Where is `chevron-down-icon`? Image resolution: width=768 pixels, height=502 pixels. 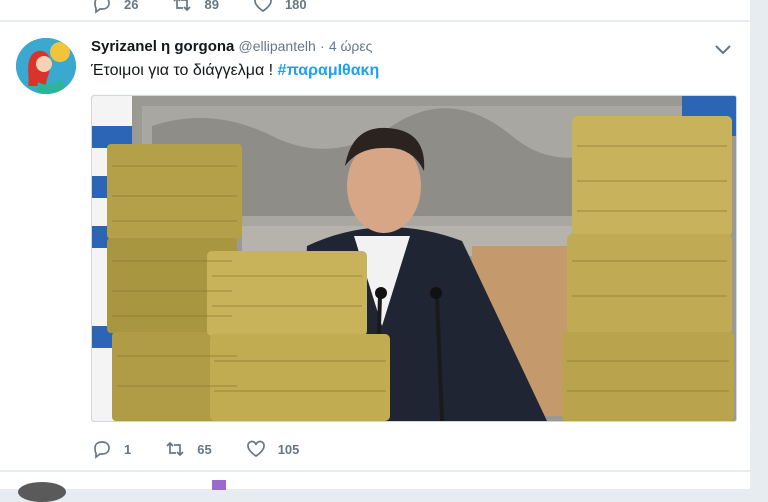 chevron-down-icon is located at coordinates (723, 49).